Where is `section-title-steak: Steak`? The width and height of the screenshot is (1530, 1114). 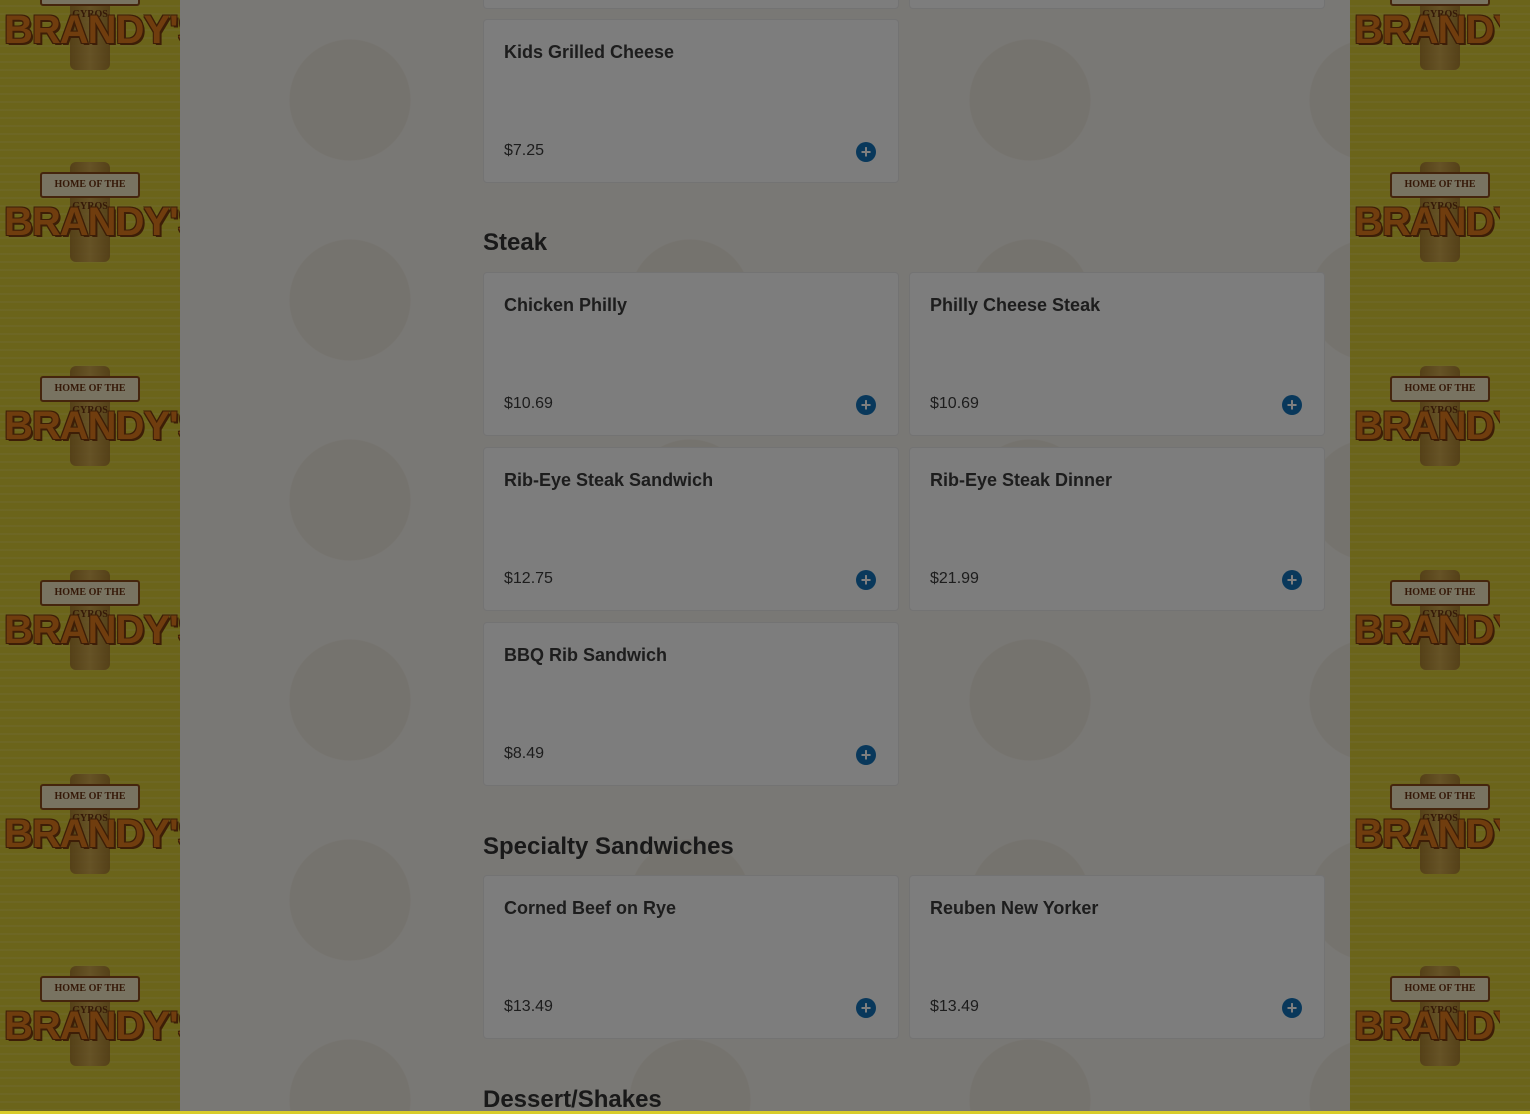
section-title-steak: Steak is located at coordinates (515, 242).